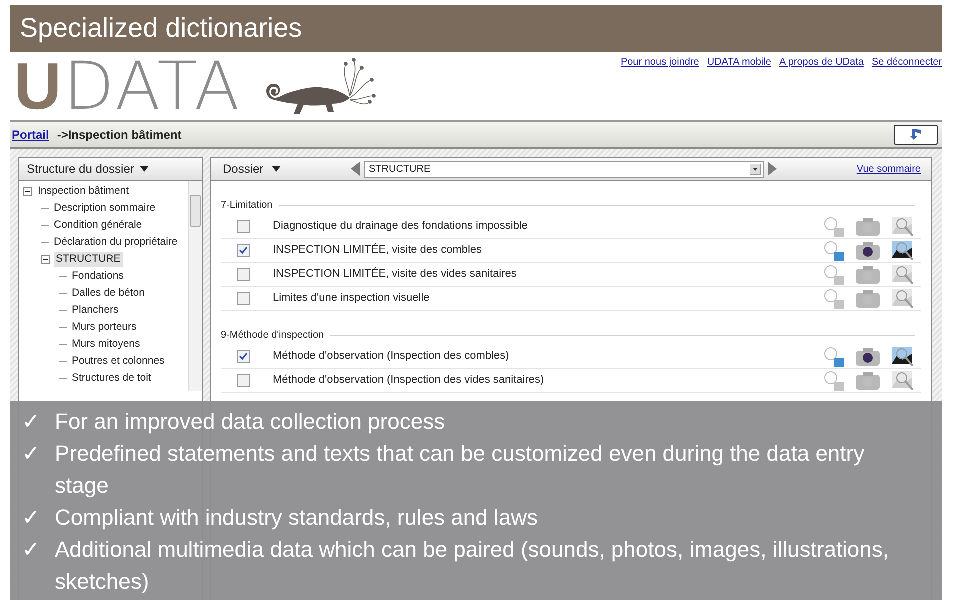 The image size is (960, 600). What do you see at coordinates (472, 566) in the screenshot?
I see `bullet-text: Additional multimedia data which can be paired (sounds, photos, images, illustrations, sketches)` at bounding box center [472, 566].